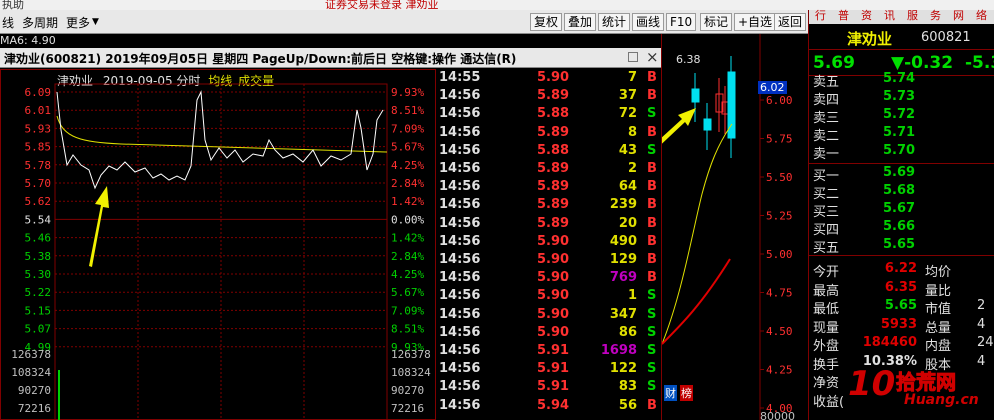 The image size is (994, 420). I want to click on ask-price: 5.72, so click(899, 114).